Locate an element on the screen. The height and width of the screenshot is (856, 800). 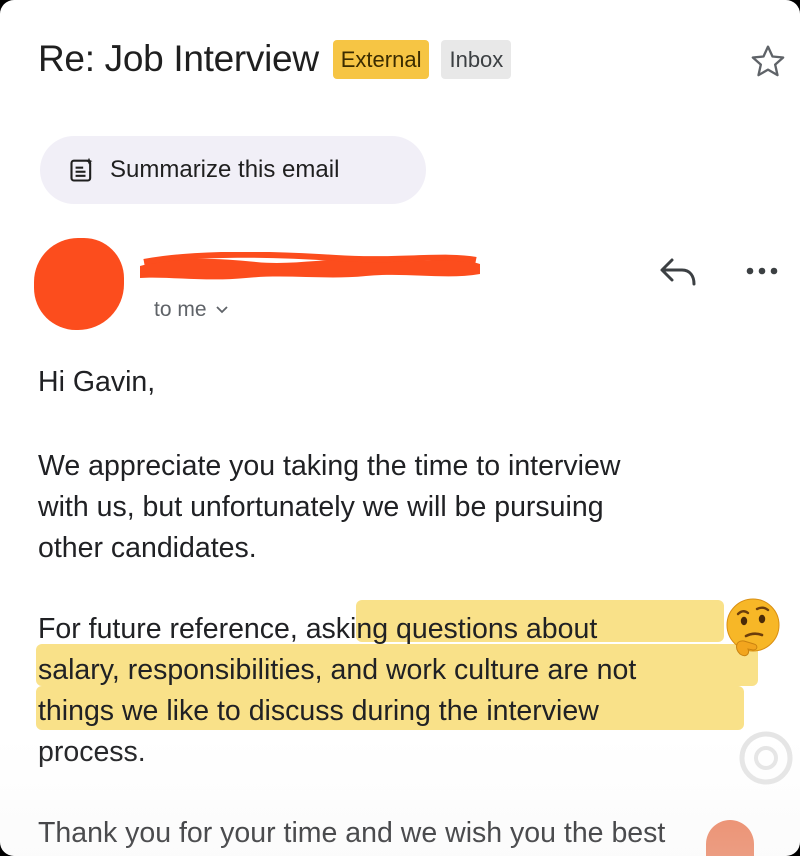
more-options-icon is located at coordinates (762, 271).